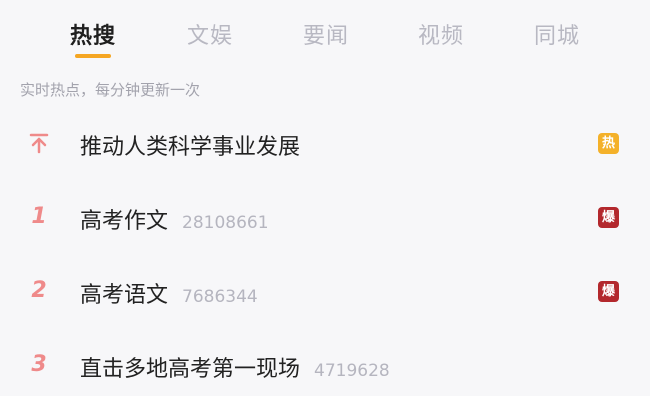  I want to click on item-title-text: 高考作文, so click(124, 221).